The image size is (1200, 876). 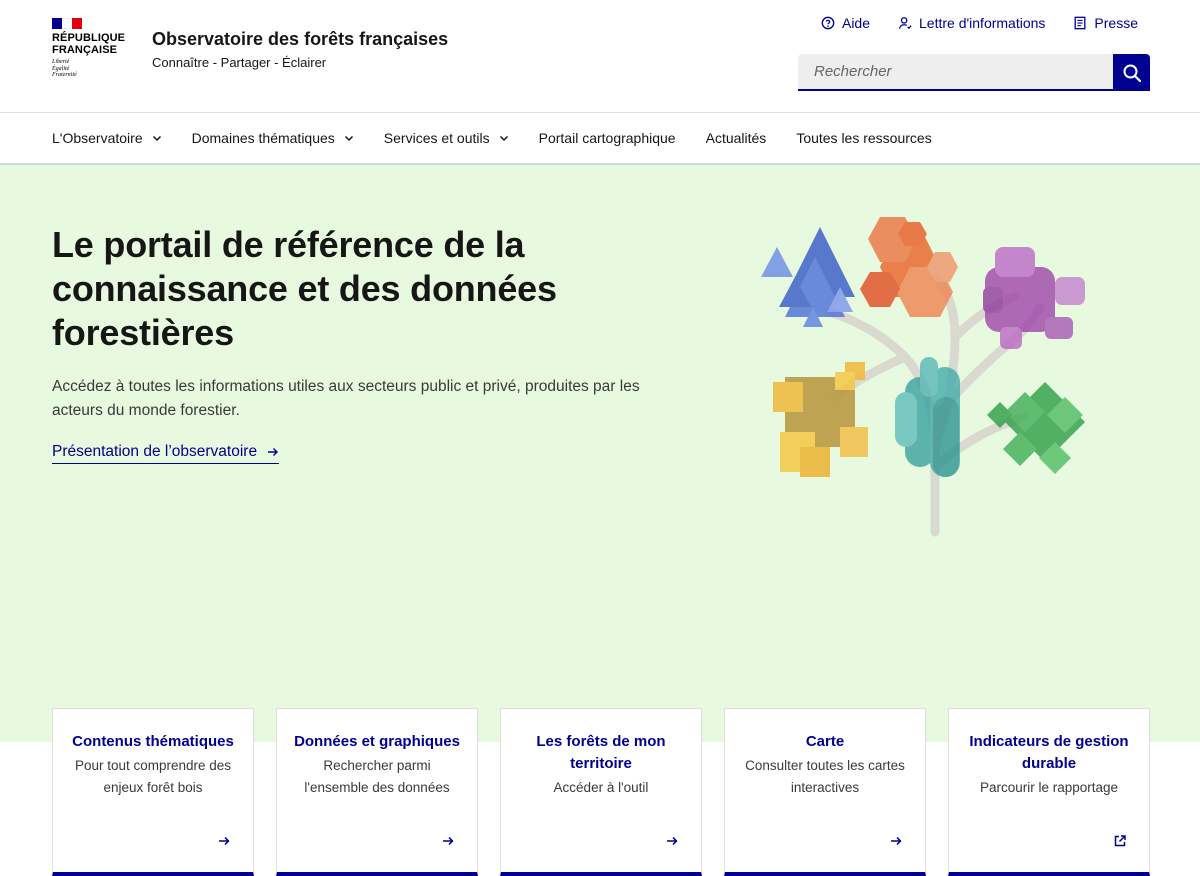 What do you see at coordinates (1049, 787) in the screenshot?
I see `card-description: Parcourir le rapportage` at bounding box center [1049, 787].